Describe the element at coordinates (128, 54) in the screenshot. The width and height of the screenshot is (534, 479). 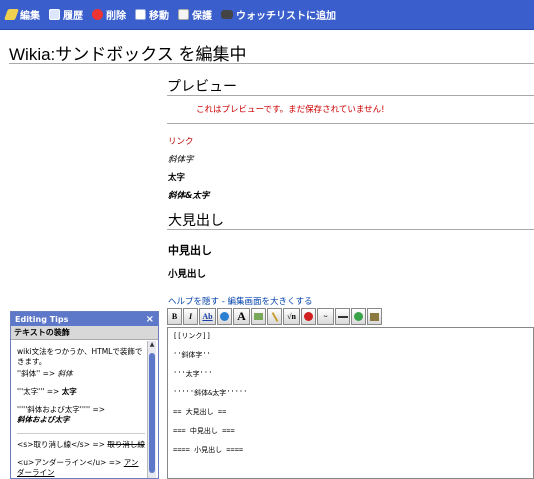
I see `page-title: Wikia:サンドボックス を編集中` at that location.